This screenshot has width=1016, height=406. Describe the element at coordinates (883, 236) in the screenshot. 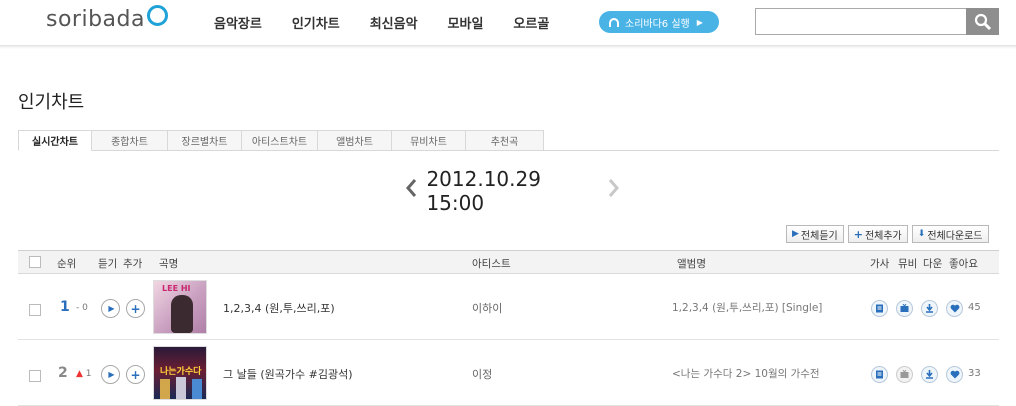

I see `add-all-label: 전체추가` at that location.